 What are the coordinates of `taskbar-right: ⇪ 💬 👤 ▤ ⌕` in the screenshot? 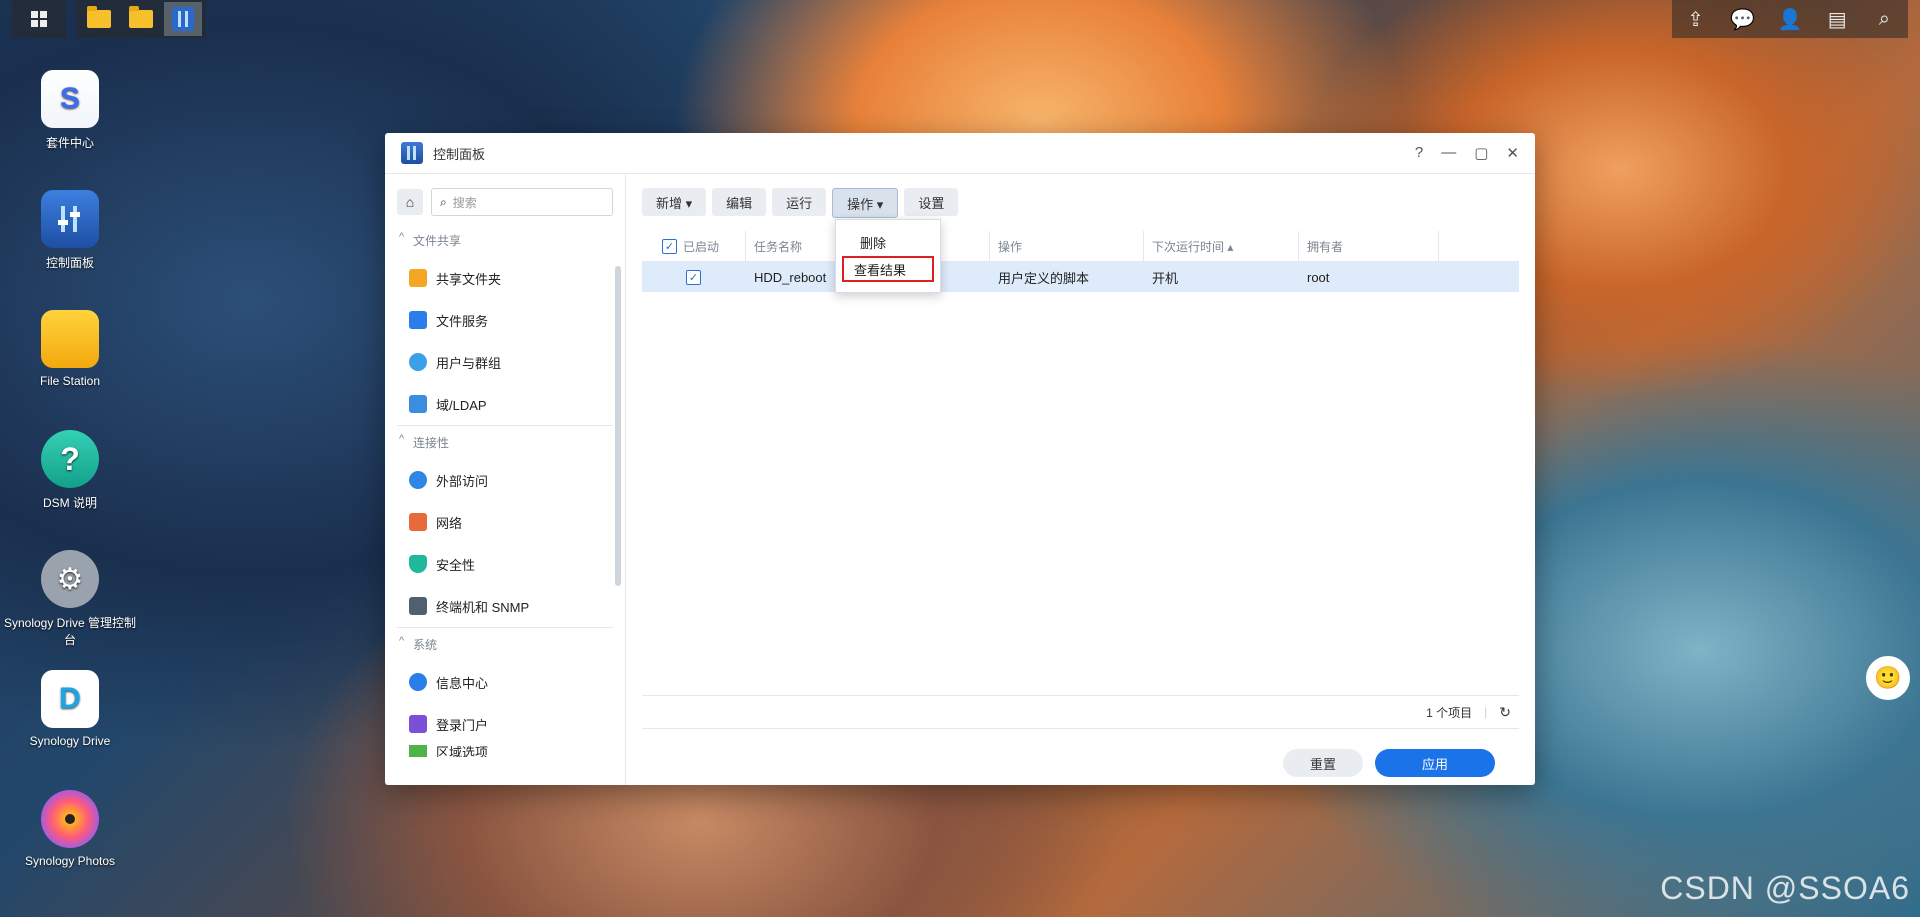 It's located at (1790, 19).